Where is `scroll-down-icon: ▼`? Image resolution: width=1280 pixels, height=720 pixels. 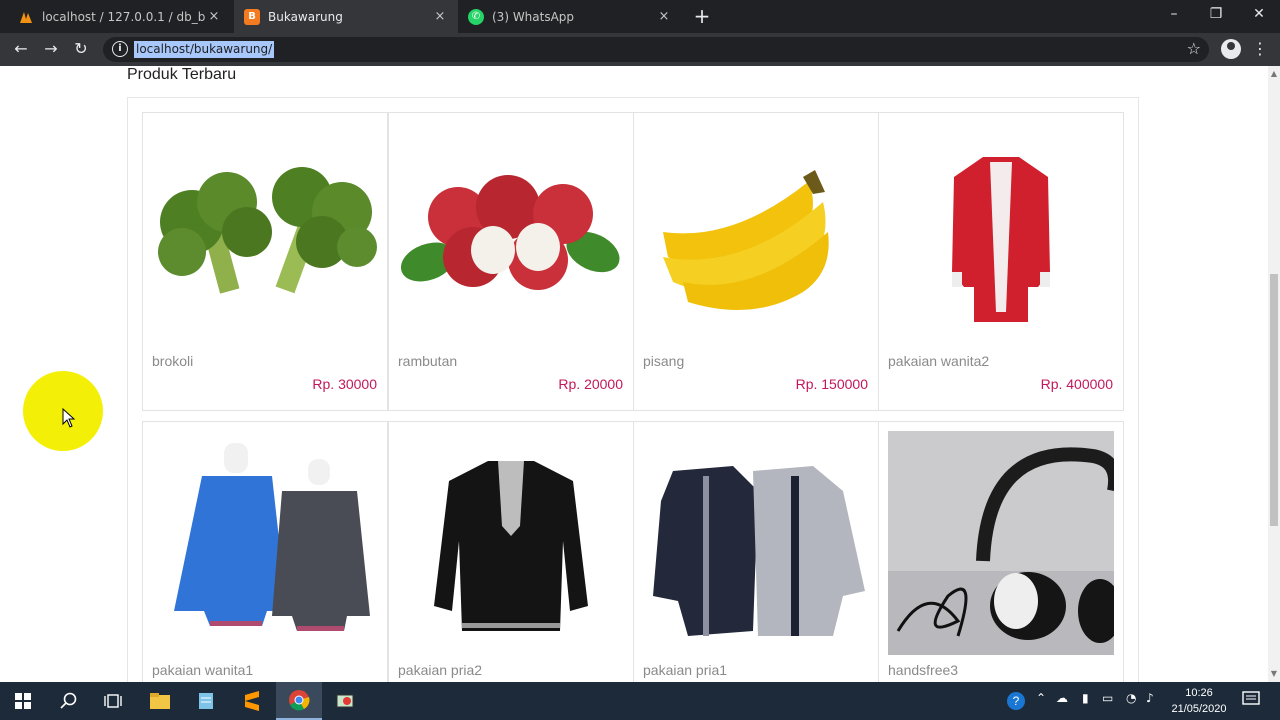
scroll-down-icon: ▼ is located at coordinates (1274, 674).